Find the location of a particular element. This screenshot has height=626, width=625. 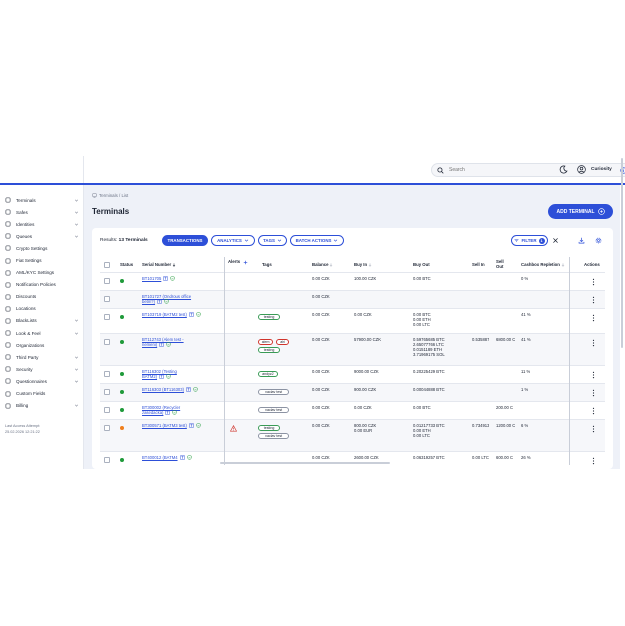

serial-number: BT101705 is located at coordinates (158, 279).